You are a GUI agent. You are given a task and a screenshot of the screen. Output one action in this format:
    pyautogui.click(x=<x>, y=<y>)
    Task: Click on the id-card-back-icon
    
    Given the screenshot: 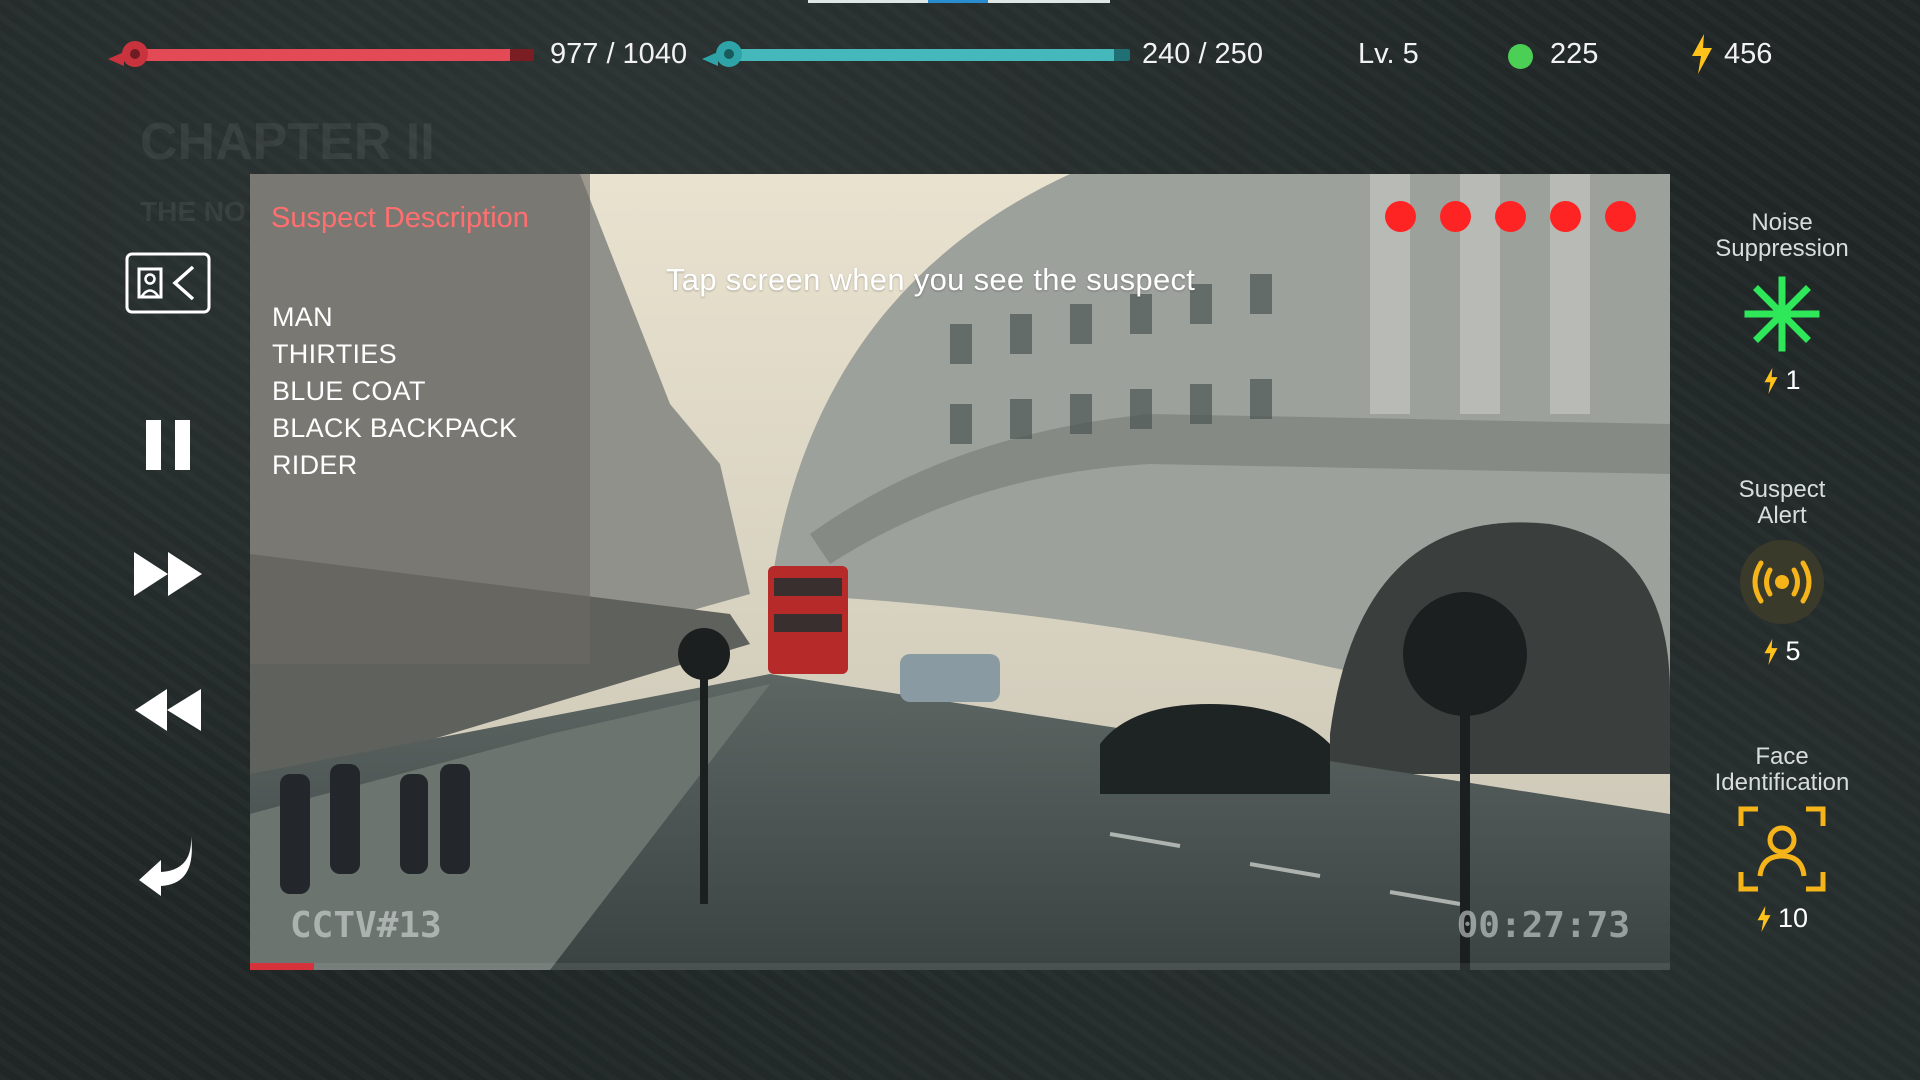 What is the action you would take?
    pyautogui.click(x=168, y=283)
    